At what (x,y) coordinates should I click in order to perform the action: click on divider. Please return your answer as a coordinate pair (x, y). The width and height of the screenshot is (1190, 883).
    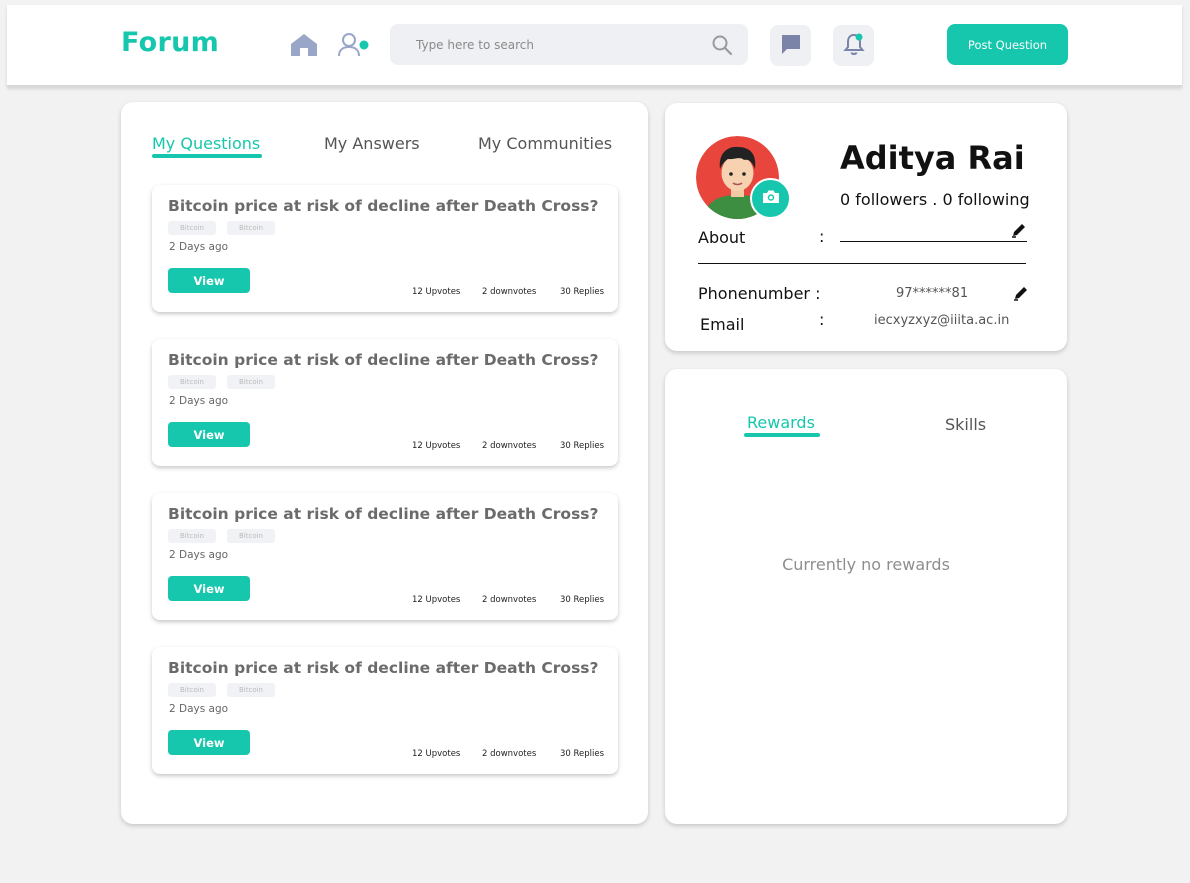
    Looking at the image, I should click on (862, 263).